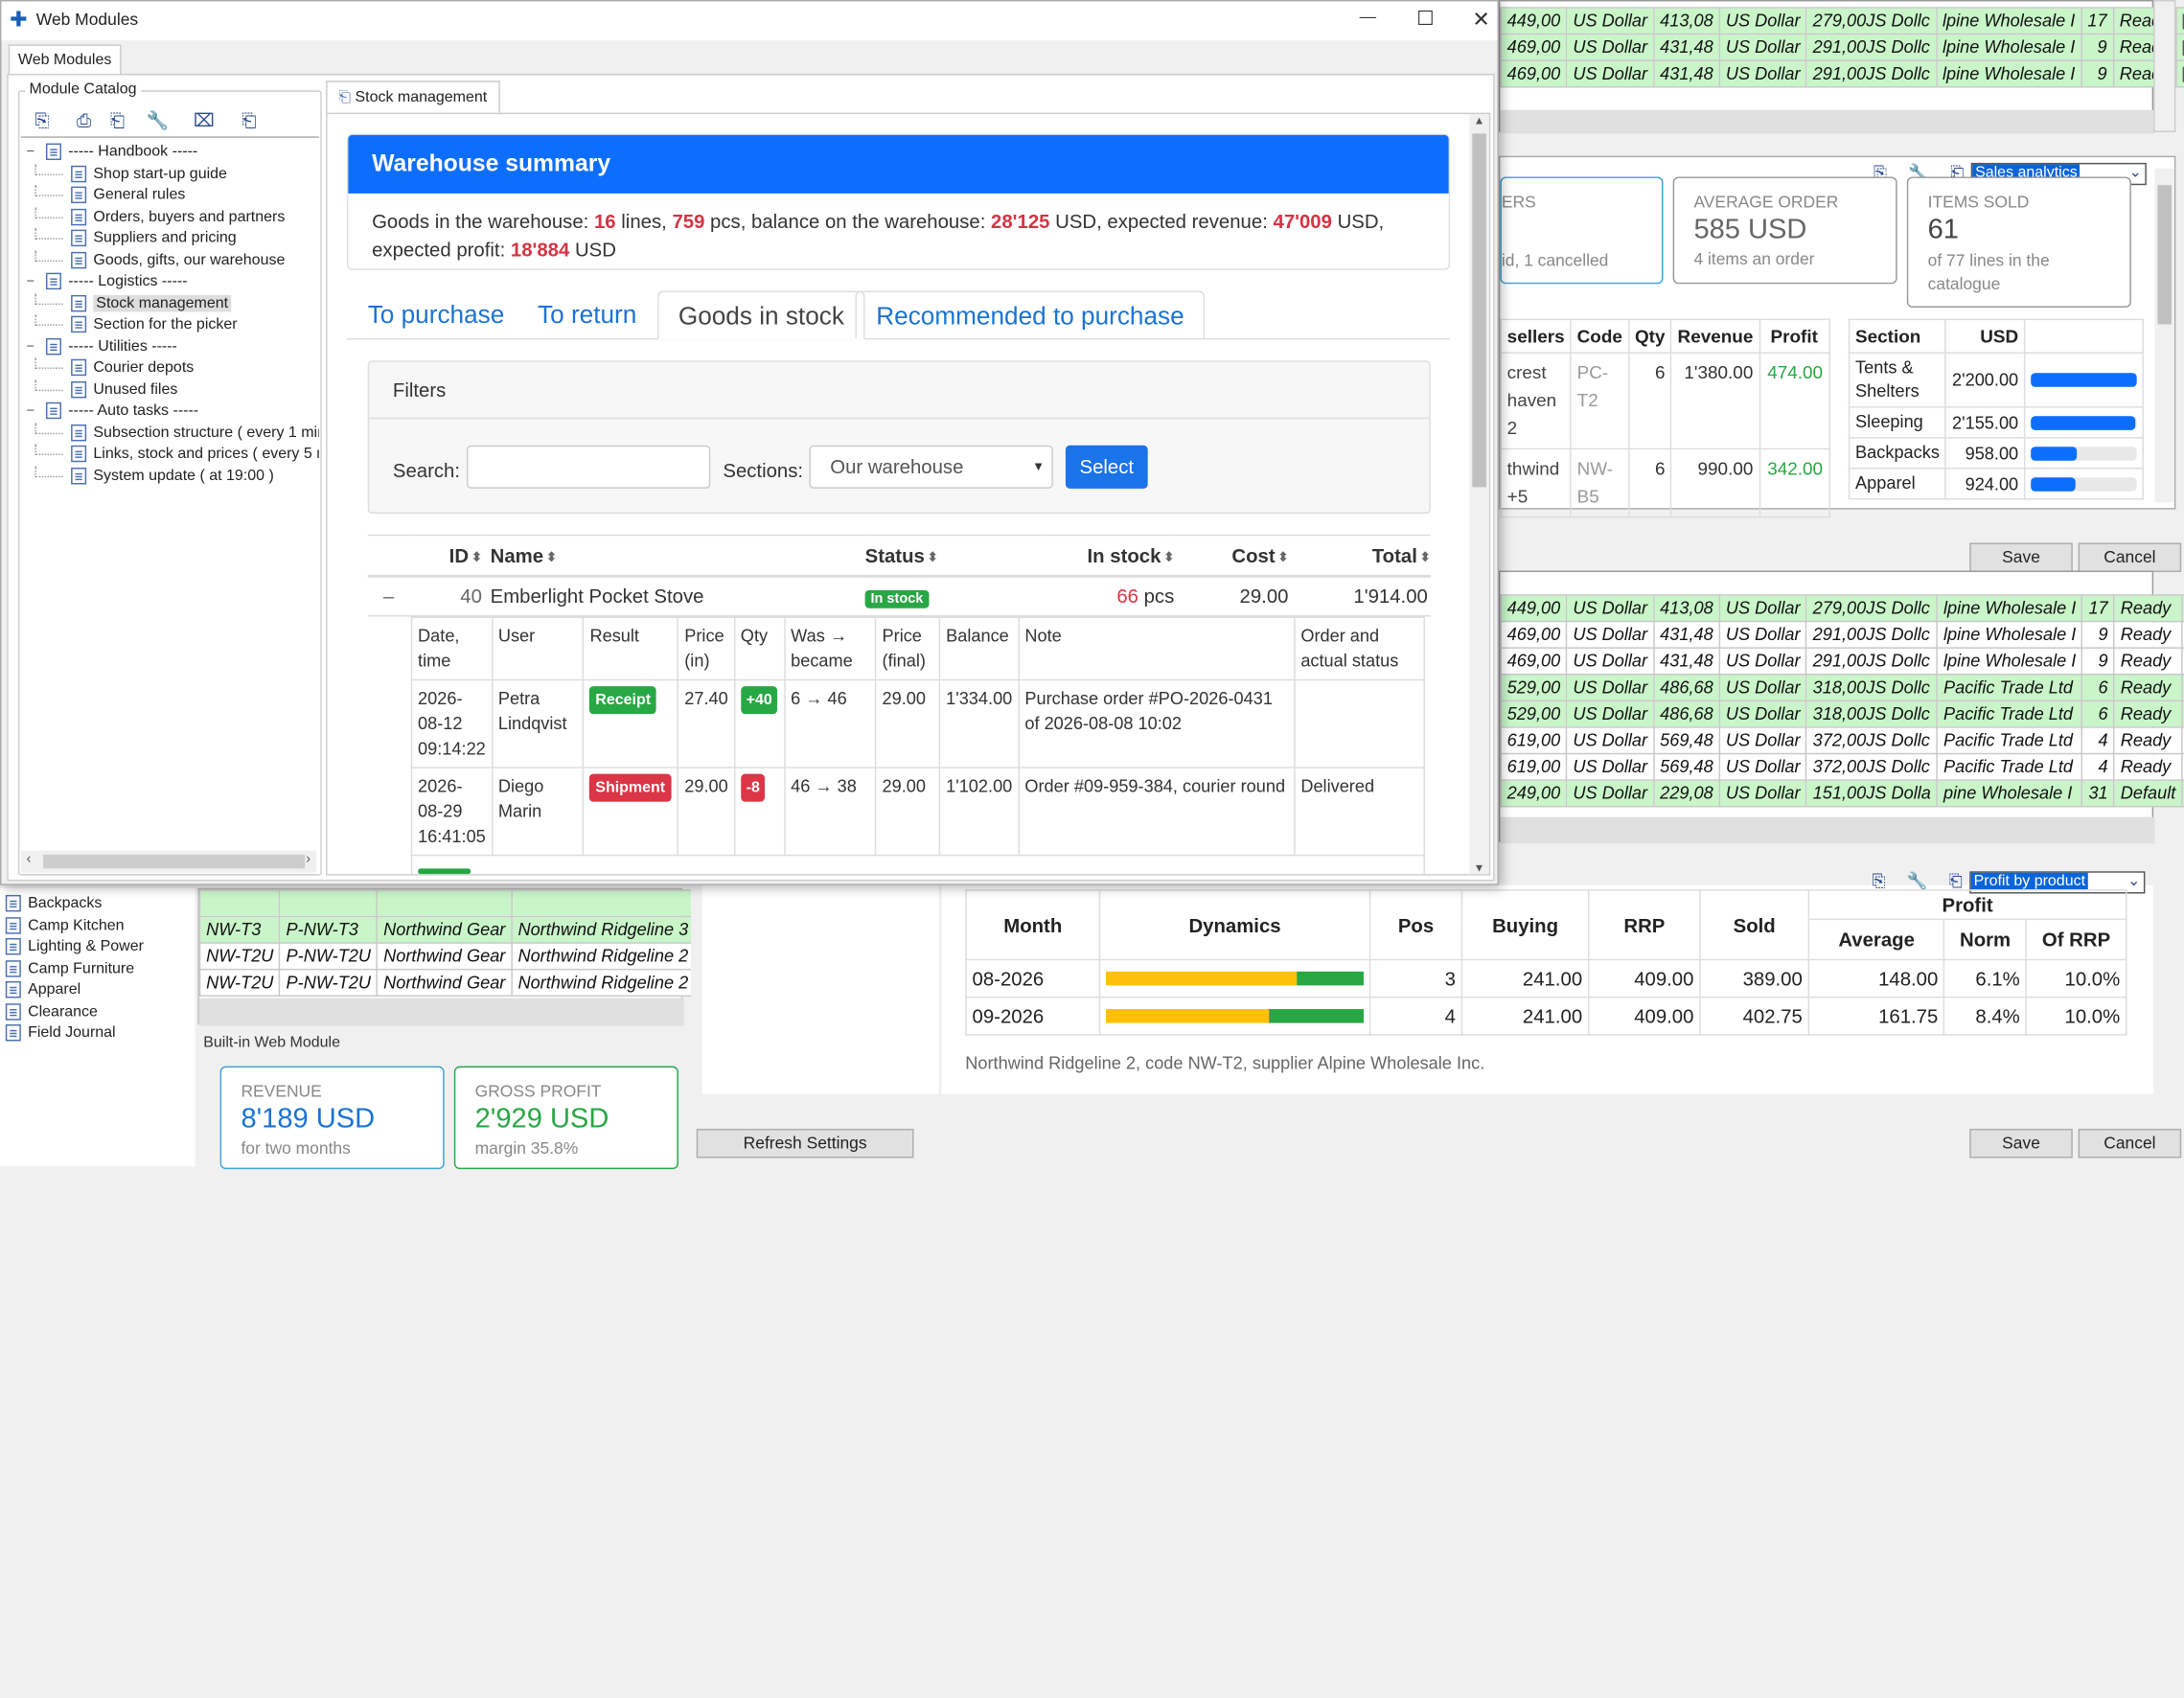  Describe the element at coordinates (1368, 16) in the screenshot. I see `minimize-button: —` at that location.